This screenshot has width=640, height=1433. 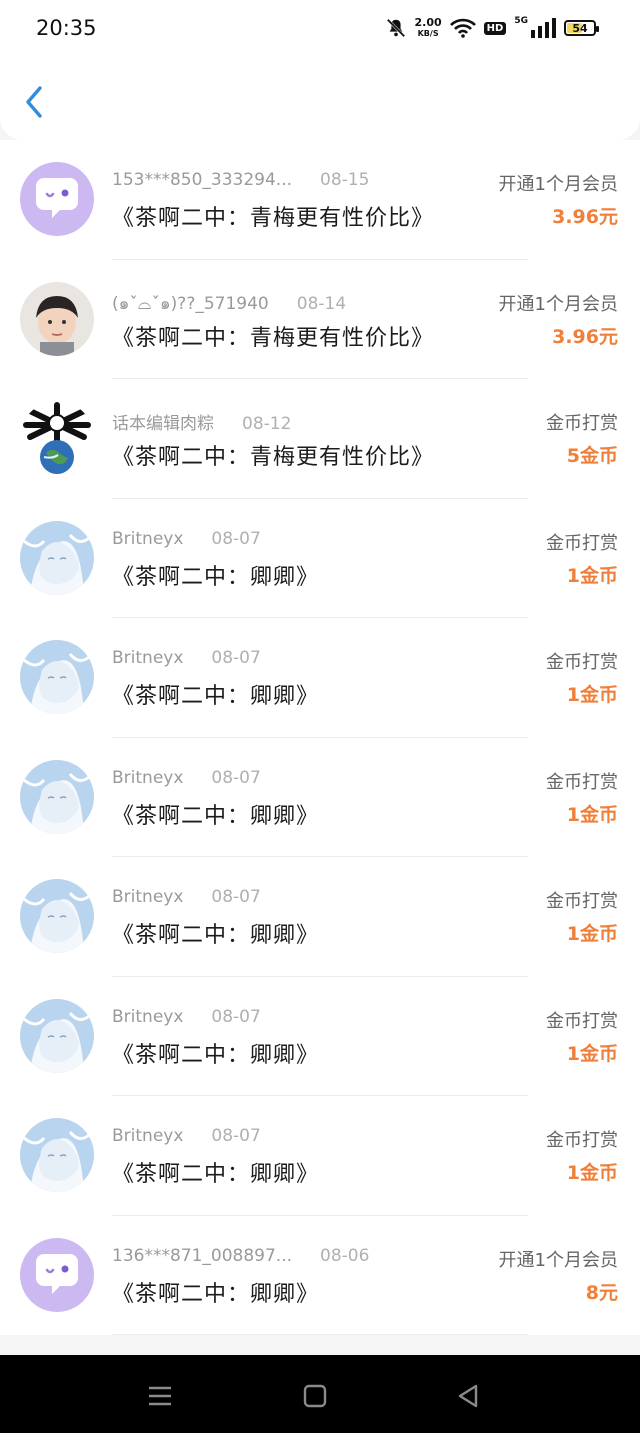 What do you see at coordinates (267, 424) in the screenshot?
I see `item-date: 08-12` at bounding box center [267, 424].